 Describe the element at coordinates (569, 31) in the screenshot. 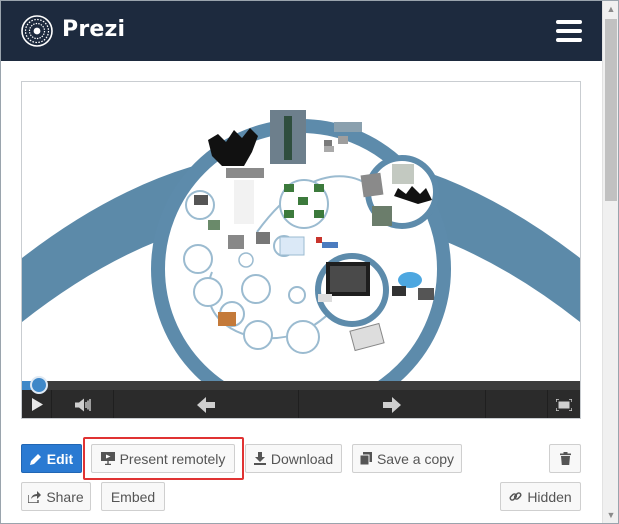

I see `hamburger-menu-icon` at that location.